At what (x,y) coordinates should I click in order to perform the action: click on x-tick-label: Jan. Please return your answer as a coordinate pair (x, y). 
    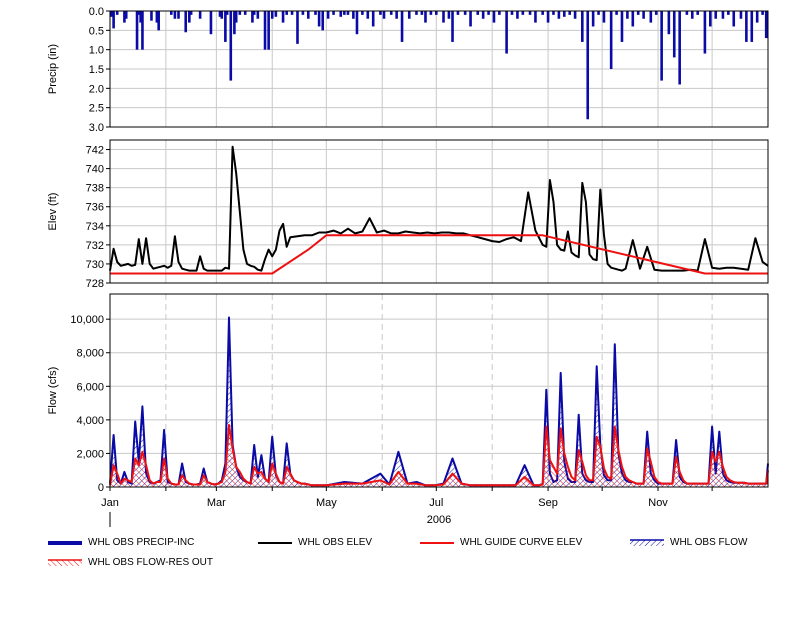
    Looking at the image, I should click on (110, 503).